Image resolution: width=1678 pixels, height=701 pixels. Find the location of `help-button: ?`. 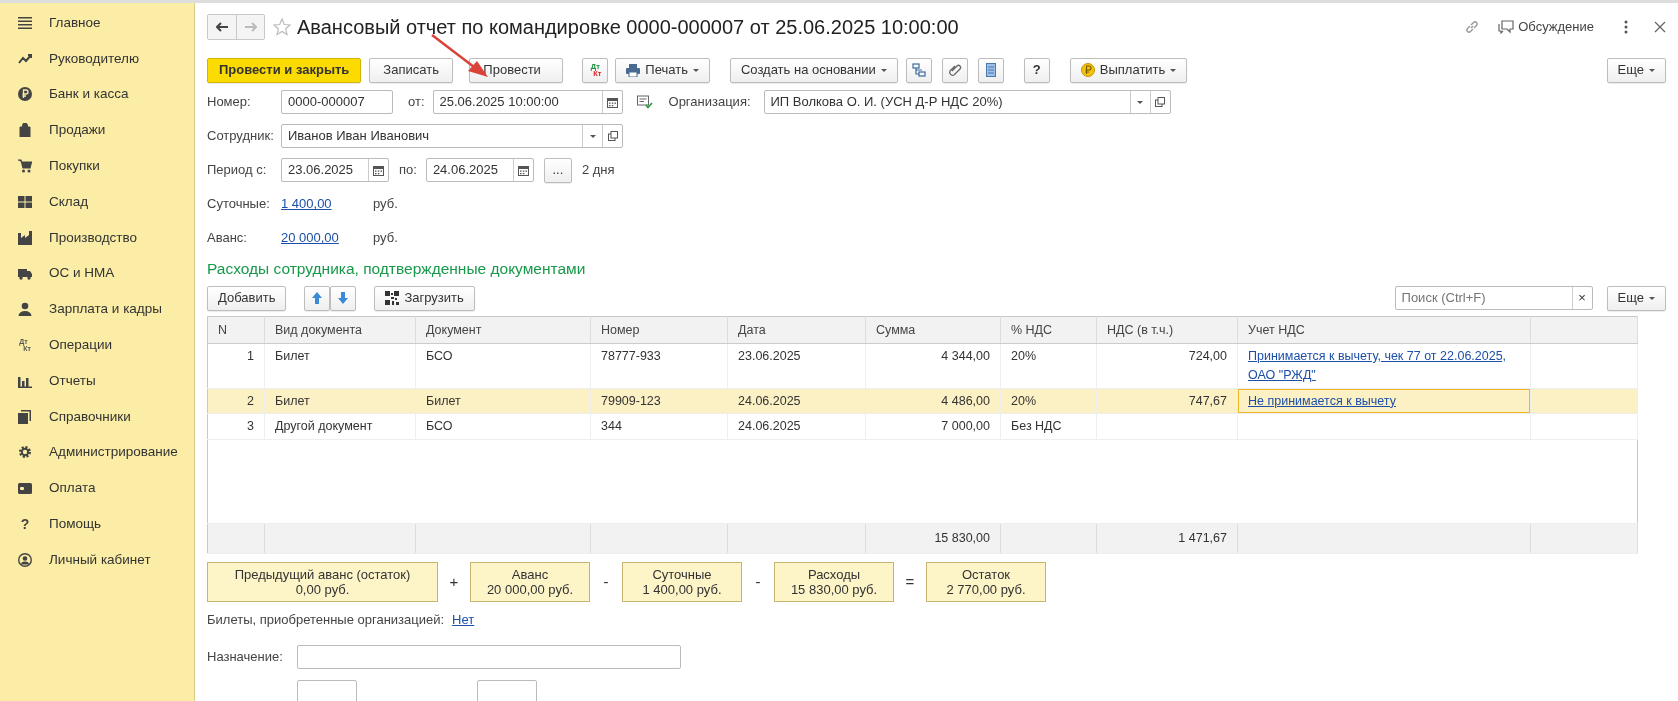

help-button: ? is located at coordinates (1036, 70).